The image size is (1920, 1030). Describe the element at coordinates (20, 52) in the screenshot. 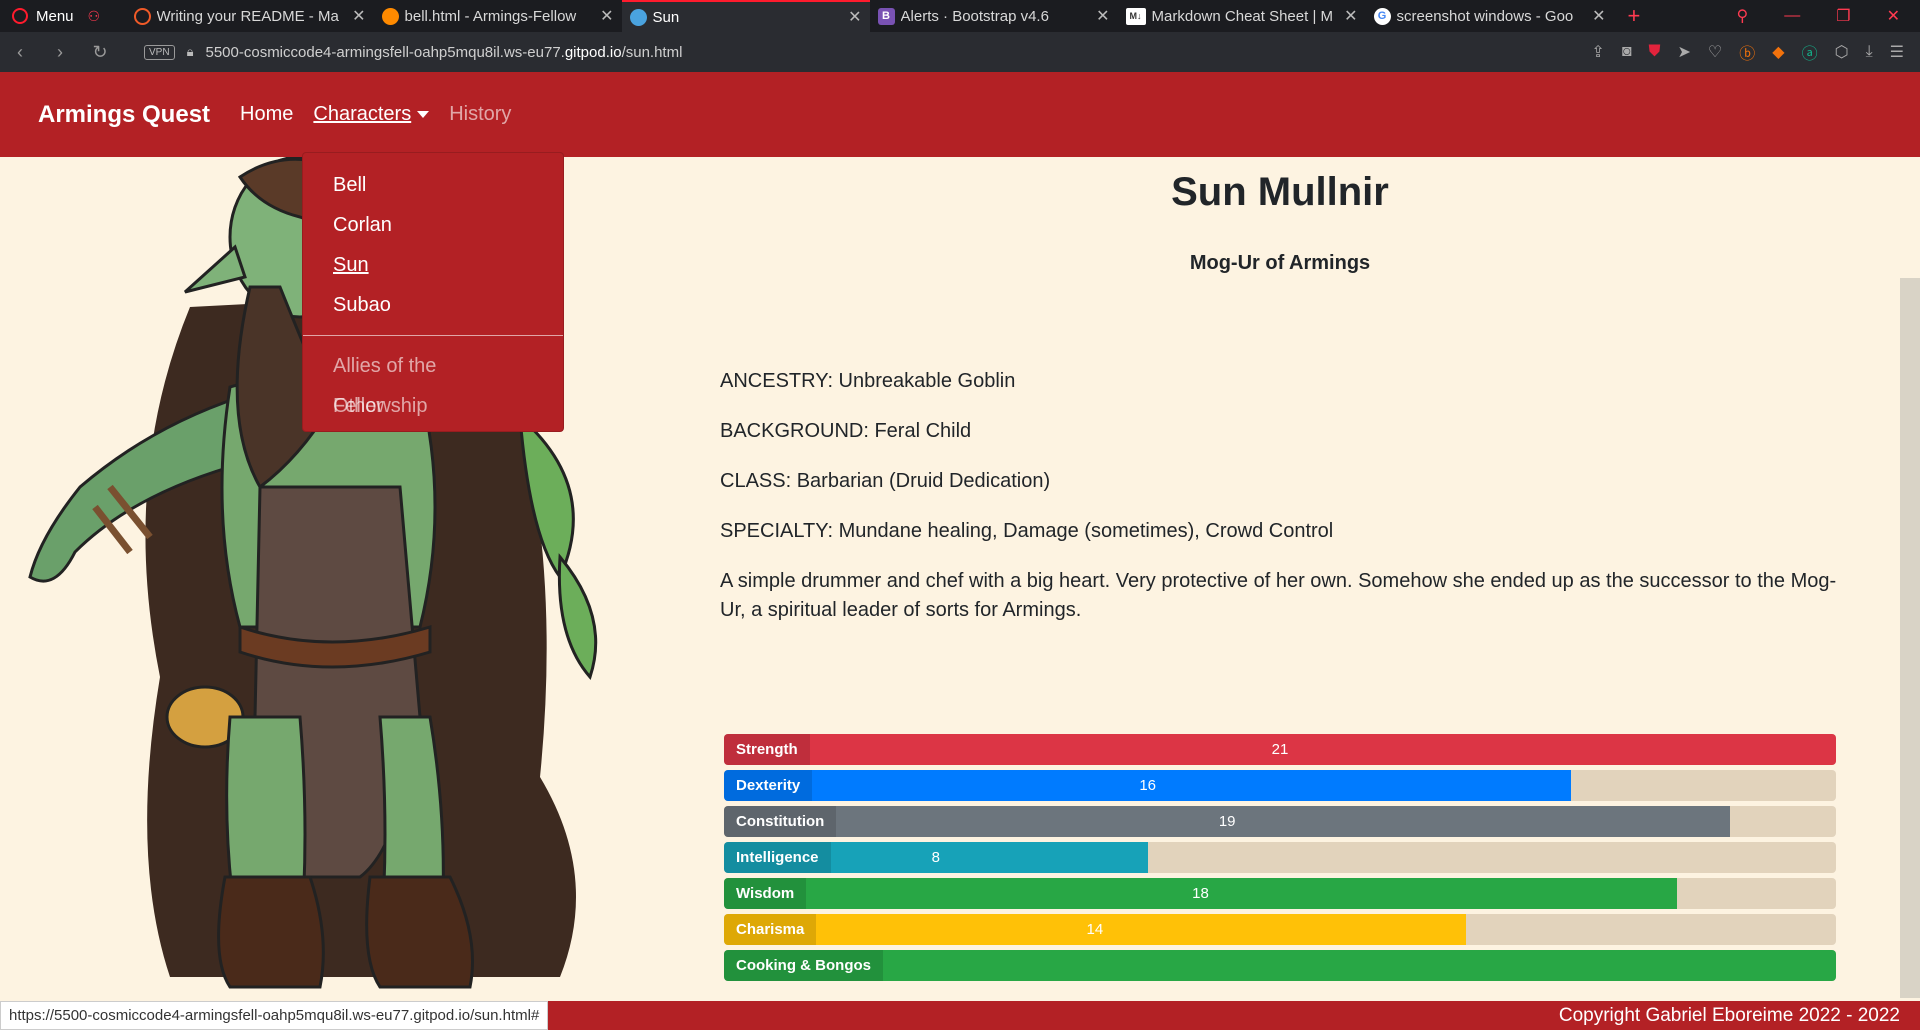

I see `back-arrow-icon: ‹` at that location.